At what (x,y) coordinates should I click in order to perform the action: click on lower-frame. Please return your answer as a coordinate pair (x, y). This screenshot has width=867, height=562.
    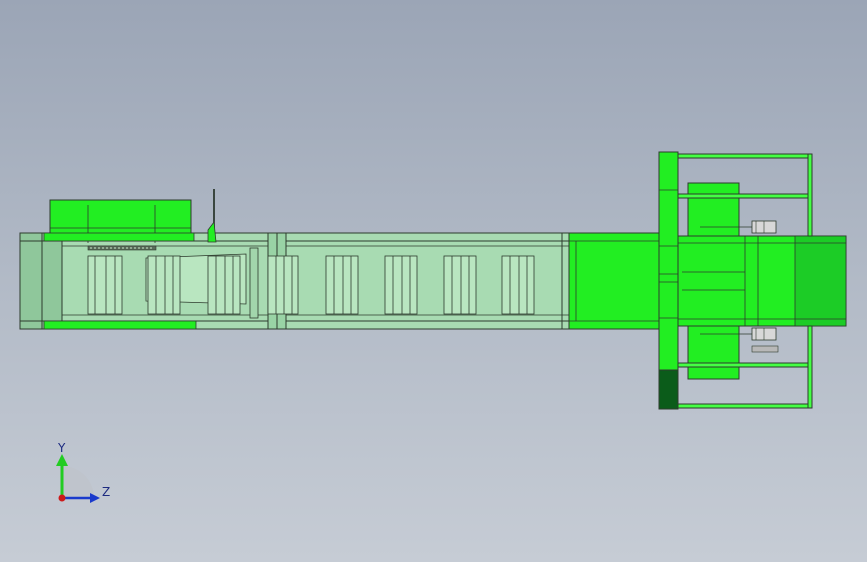
    Looking at the image, I should click on (745, 367).